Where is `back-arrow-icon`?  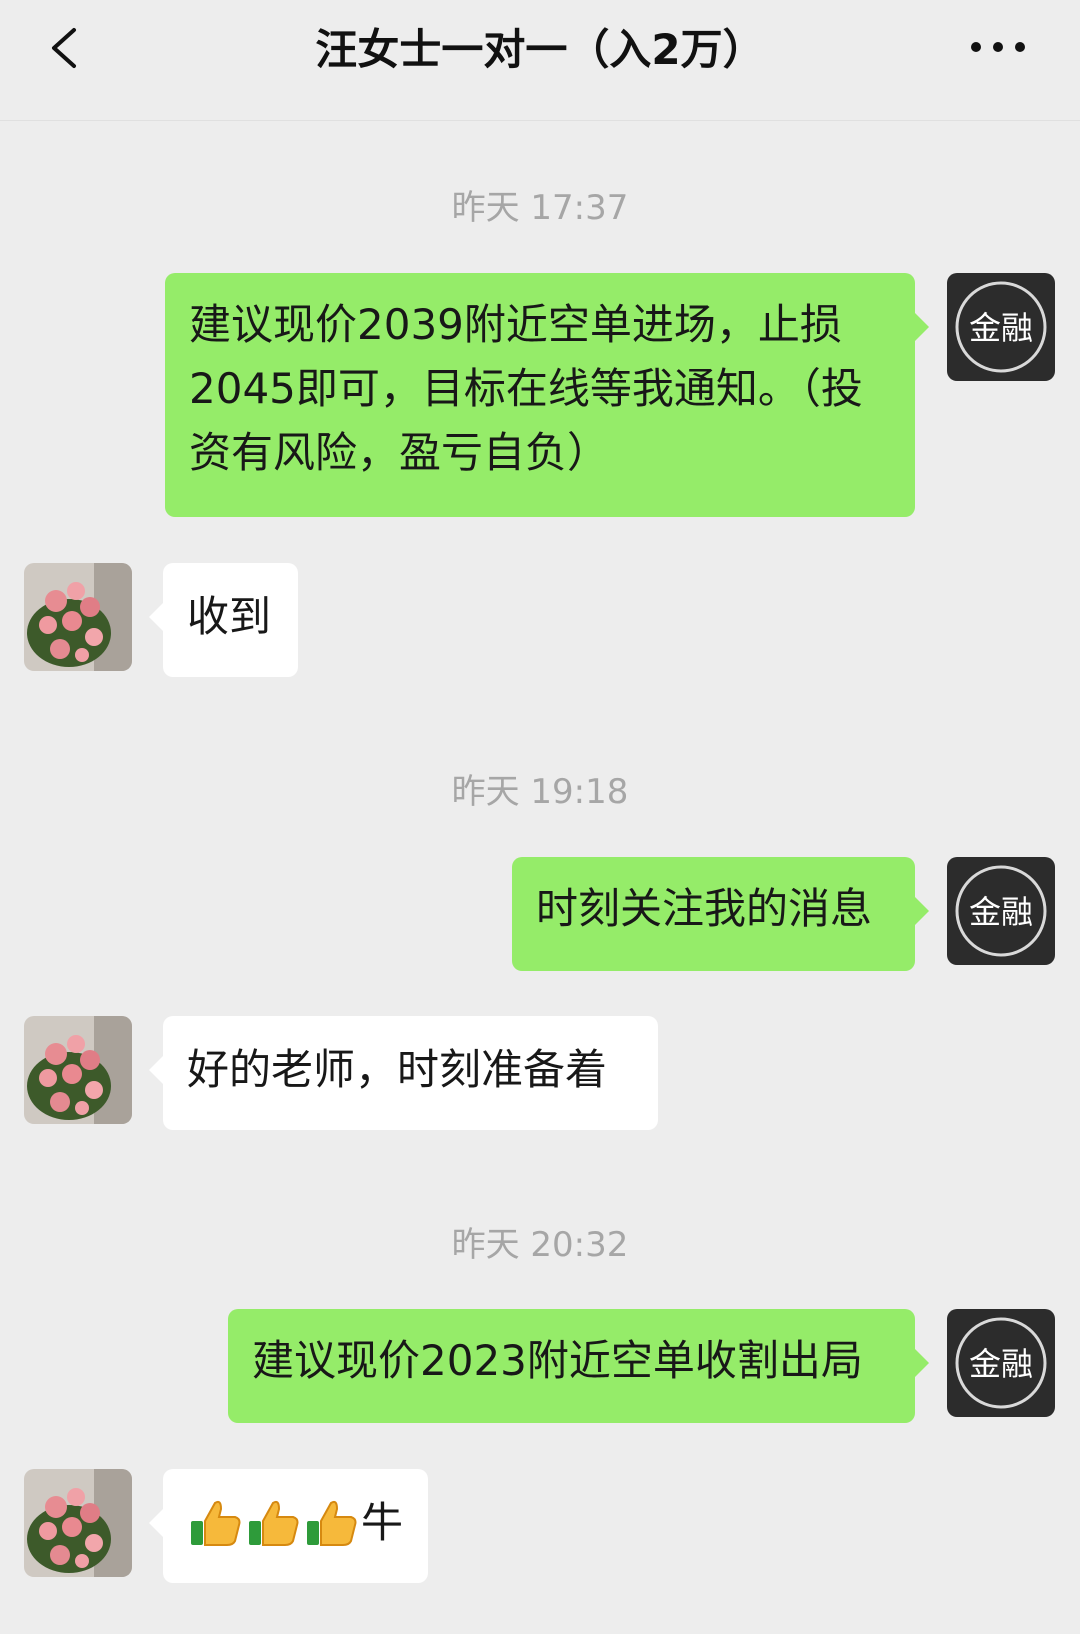
back-arrow-icon is located at coordinates (66, 48).